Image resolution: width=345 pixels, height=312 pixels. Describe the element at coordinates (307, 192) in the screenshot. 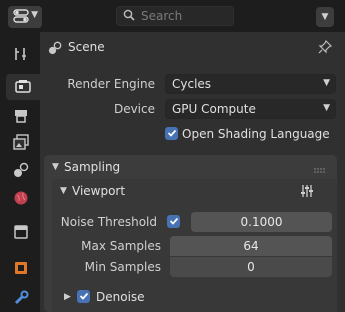

I see `presets-icon` at that location.